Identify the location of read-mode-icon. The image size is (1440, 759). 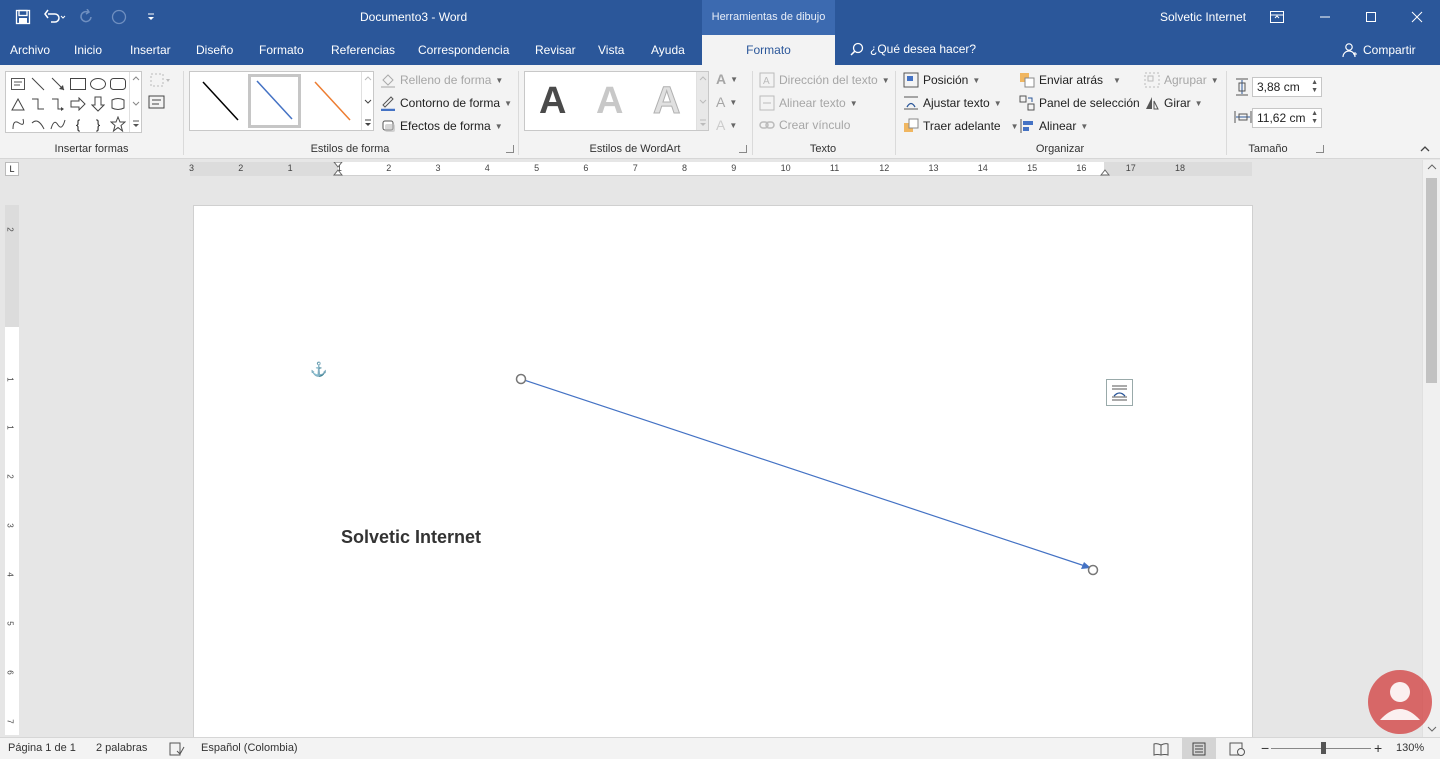
(1161, 750).